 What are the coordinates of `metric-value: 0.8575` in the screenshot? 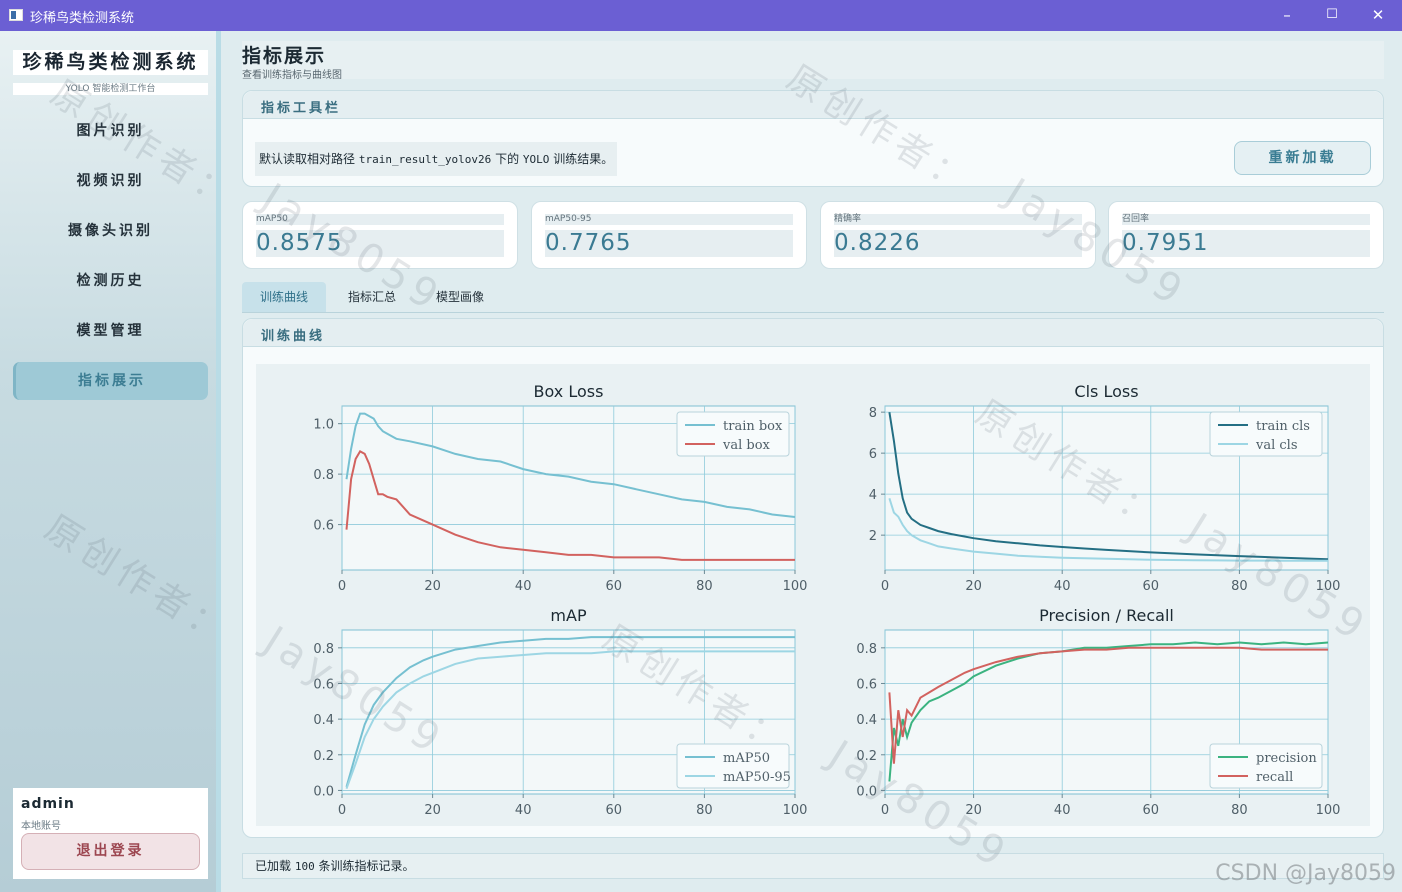 It's located at (380, 243).